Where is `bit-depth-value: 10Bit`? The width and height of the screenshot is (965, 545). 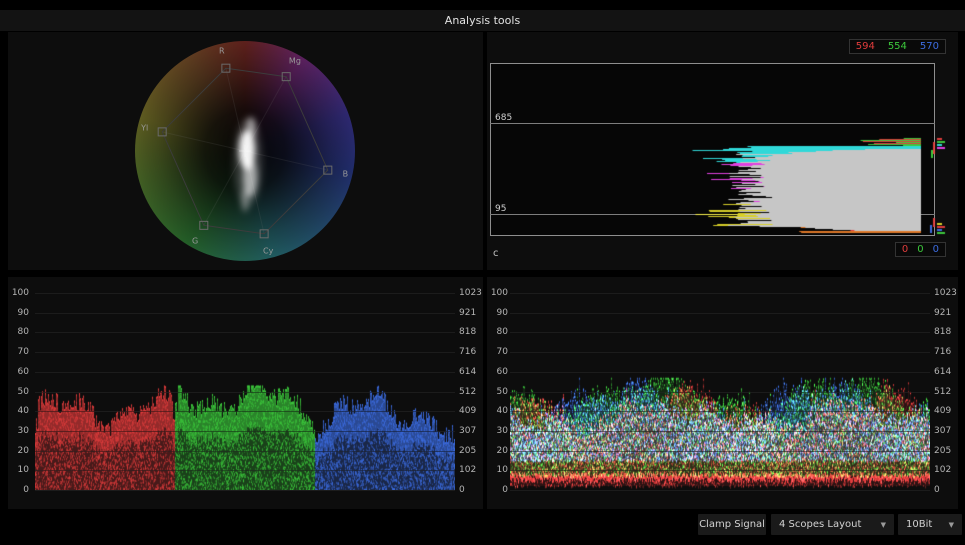 bit-depth-value: 10Bit is located at coordinates (919, 524).